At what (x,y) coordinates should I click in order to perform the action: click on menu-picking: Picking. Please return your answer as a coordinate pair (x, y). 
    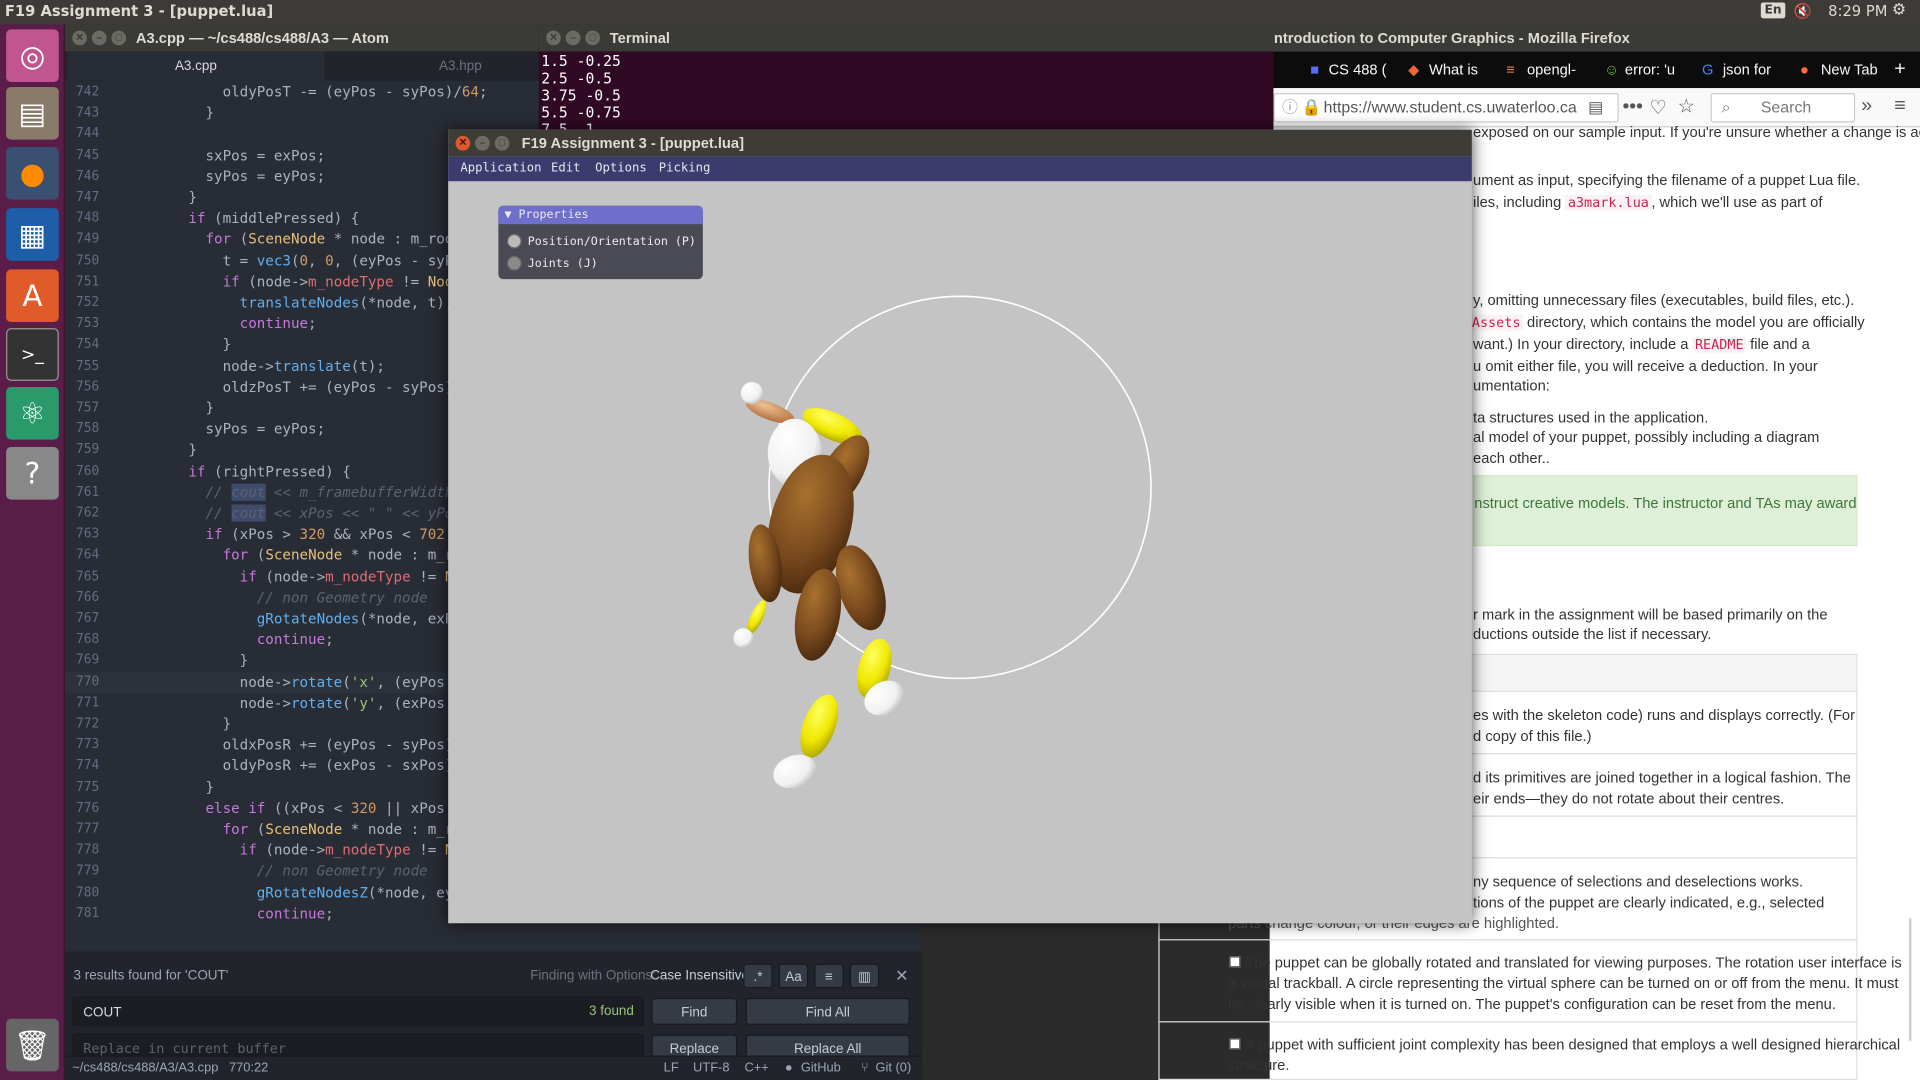
    Looking at the image, I should click on (685, 169).